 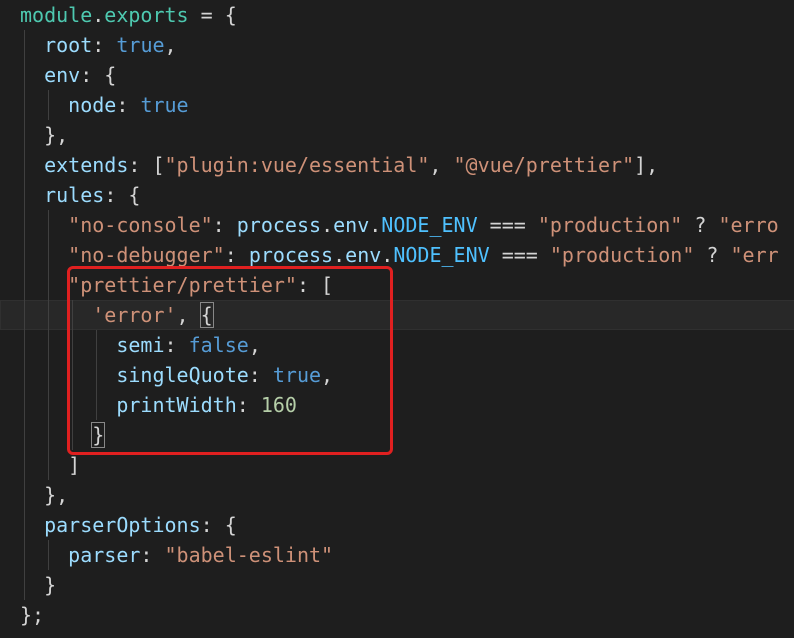 What do you see at coordinates (297, 165) in the screenshot?
I see `code-token: "plugin:vue/essential"` at bounding box center [297, 165].